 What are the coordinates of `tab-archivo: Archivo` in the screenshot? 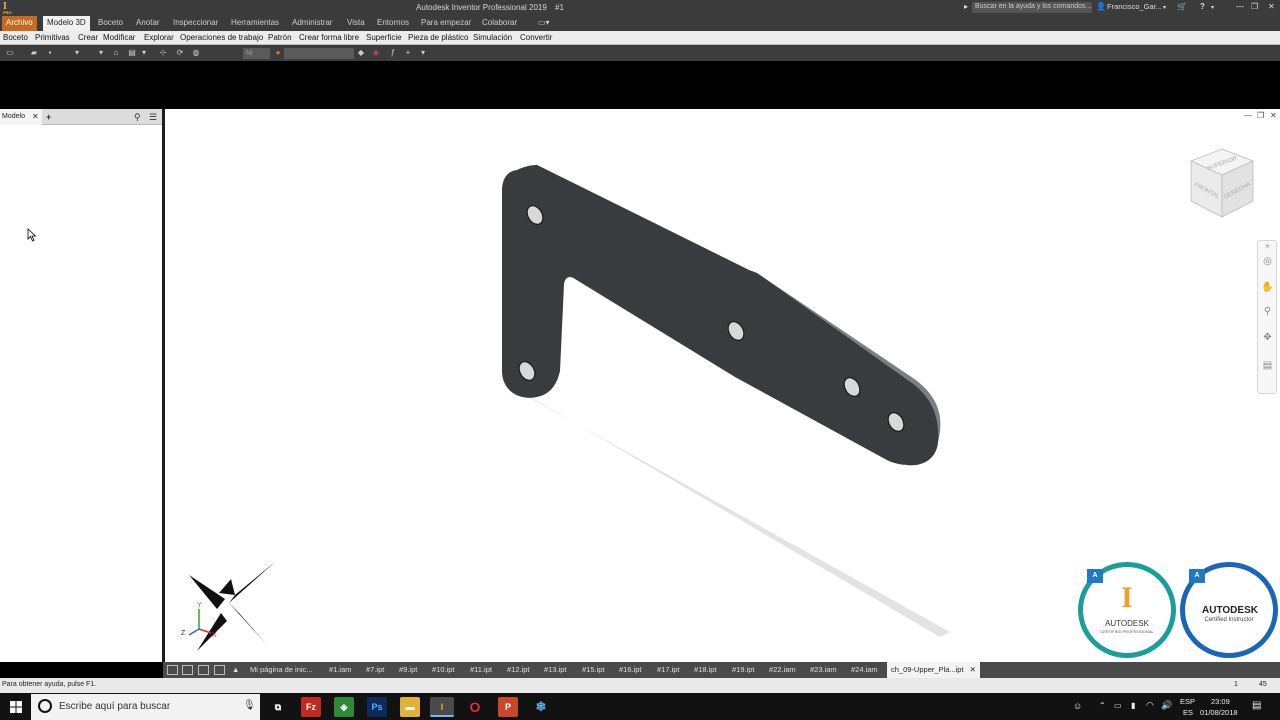 It's located at (19, 23).